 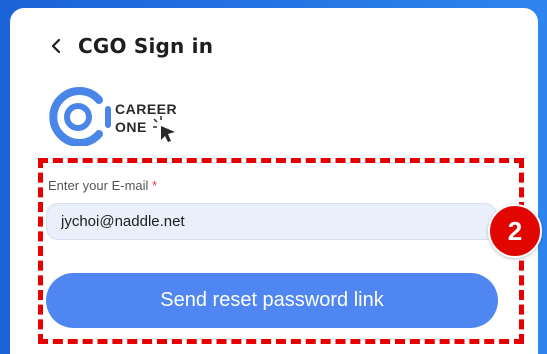 I want to click on chevron-left-icon, so click(x=56, y=46).